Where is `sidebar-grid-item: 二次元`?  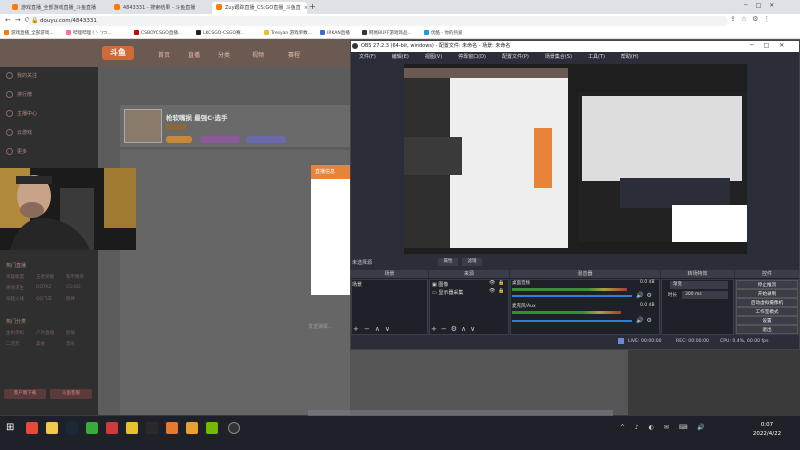
sidebar-grid-item: 二次元 is located at coordinates (13, 344).